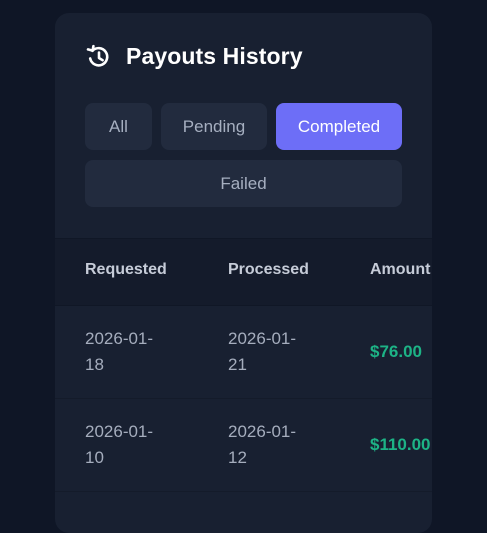 Image resolution: width=487 pixels, height=533 pixels. What do you see at coordinates (119, 444) in the screenshot?
I see `requested-date-cell: 2026-01- 10` at bounding box center [119, 444].